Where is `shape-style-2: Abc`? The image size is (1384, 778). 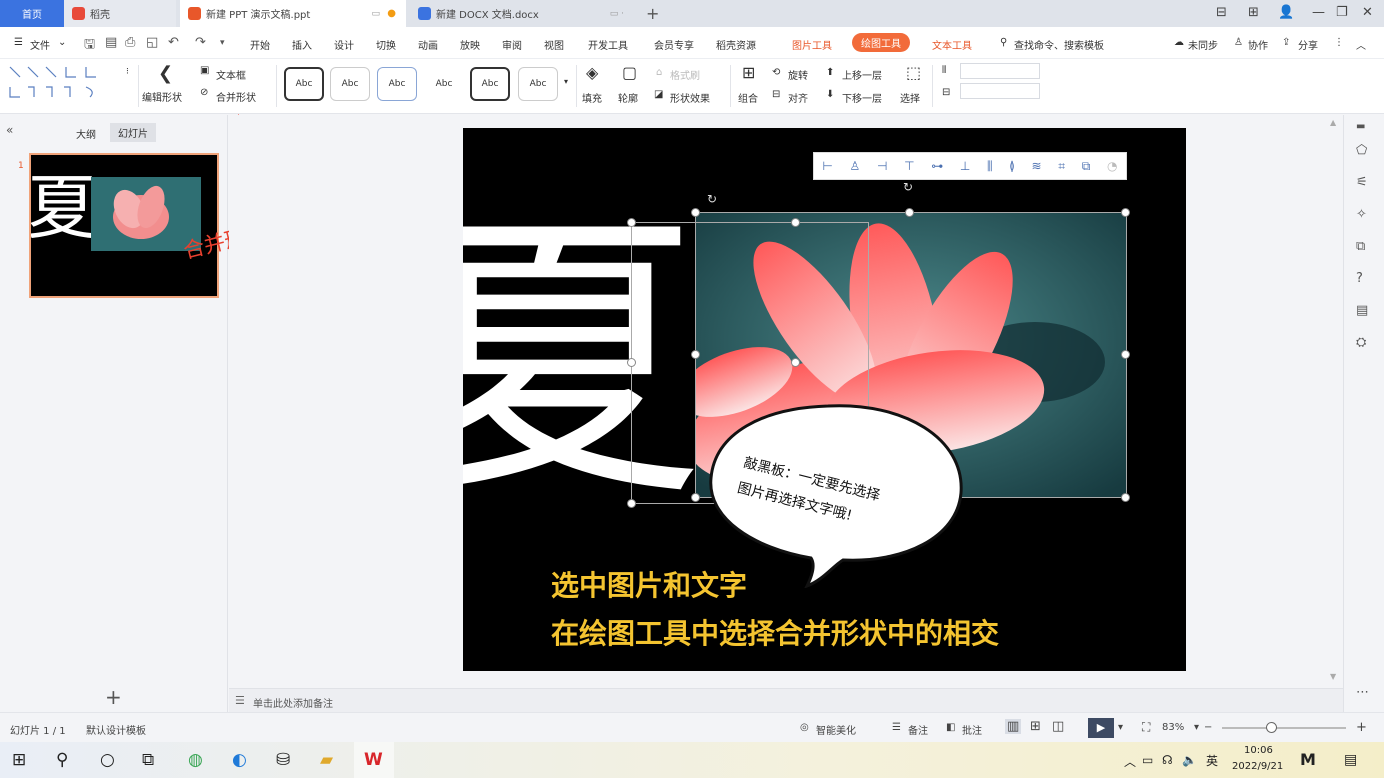
shape-style-2: Abc is located at coordinates (350, 84).